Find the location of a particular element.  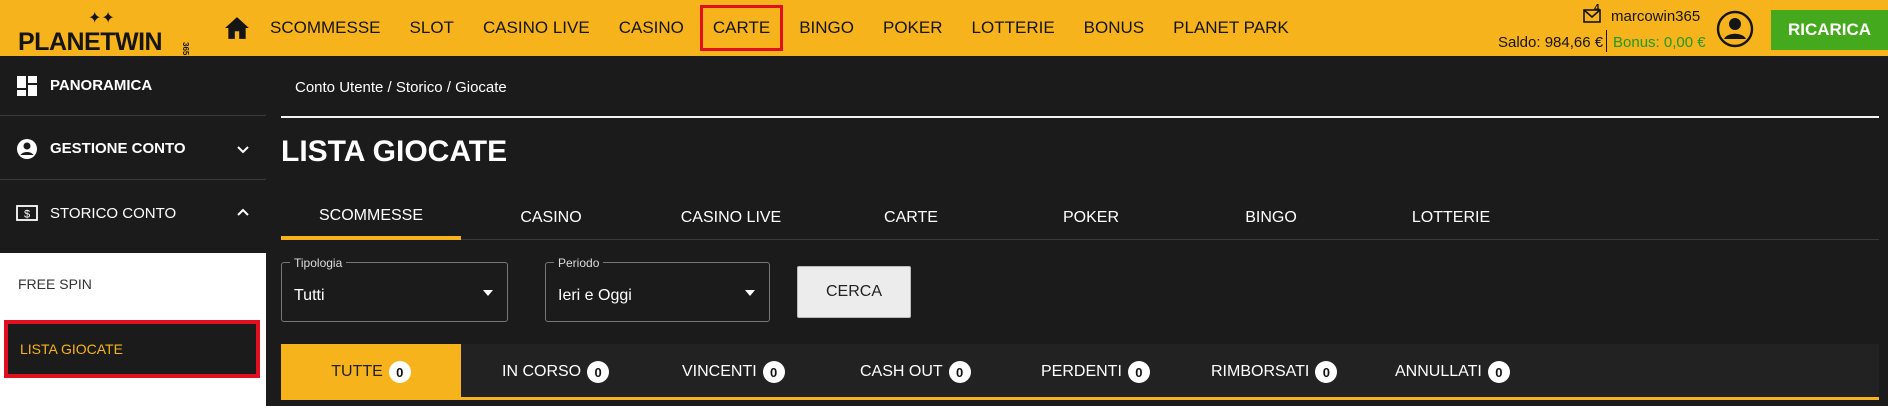

nav-bingo: BINGO is located at coordinates (826, 28).